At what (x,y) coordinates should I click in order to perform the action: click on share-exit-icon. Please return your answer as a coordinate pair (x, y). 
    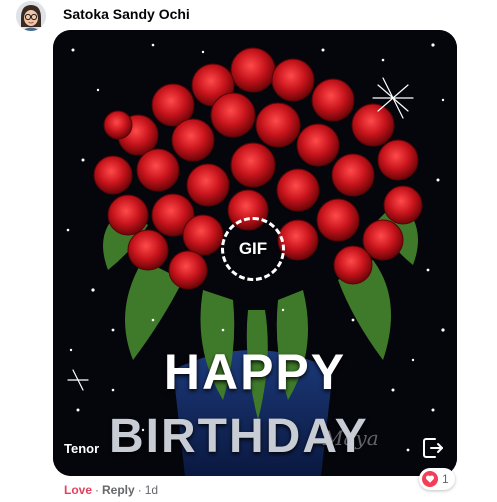
    Looking at the image, I should click on (433, 448).